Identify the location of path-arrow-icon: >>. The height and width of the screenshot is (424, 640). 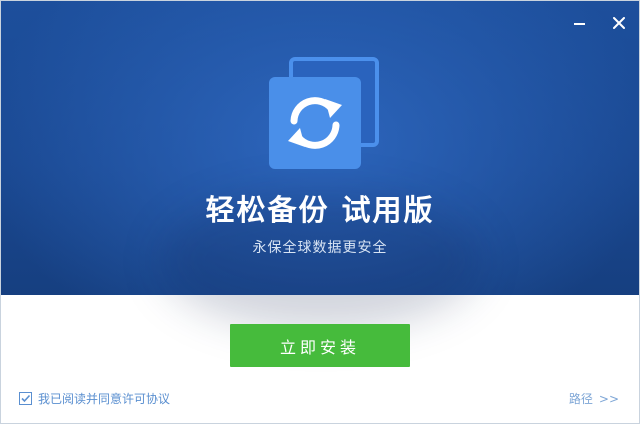
(608, 398).